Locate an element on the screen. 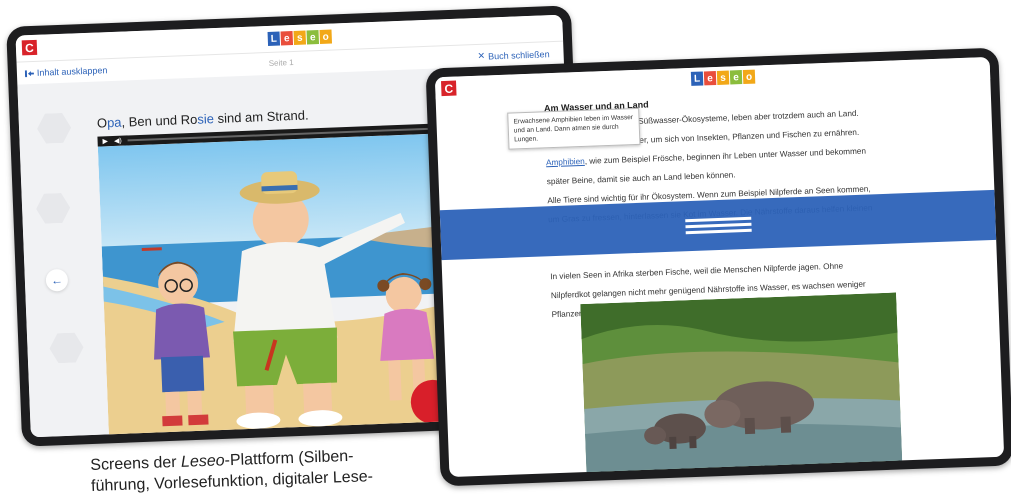 This screenshot has height=497, width=1011. glossary-link: Amphibien is located at coordinates (565, 162).